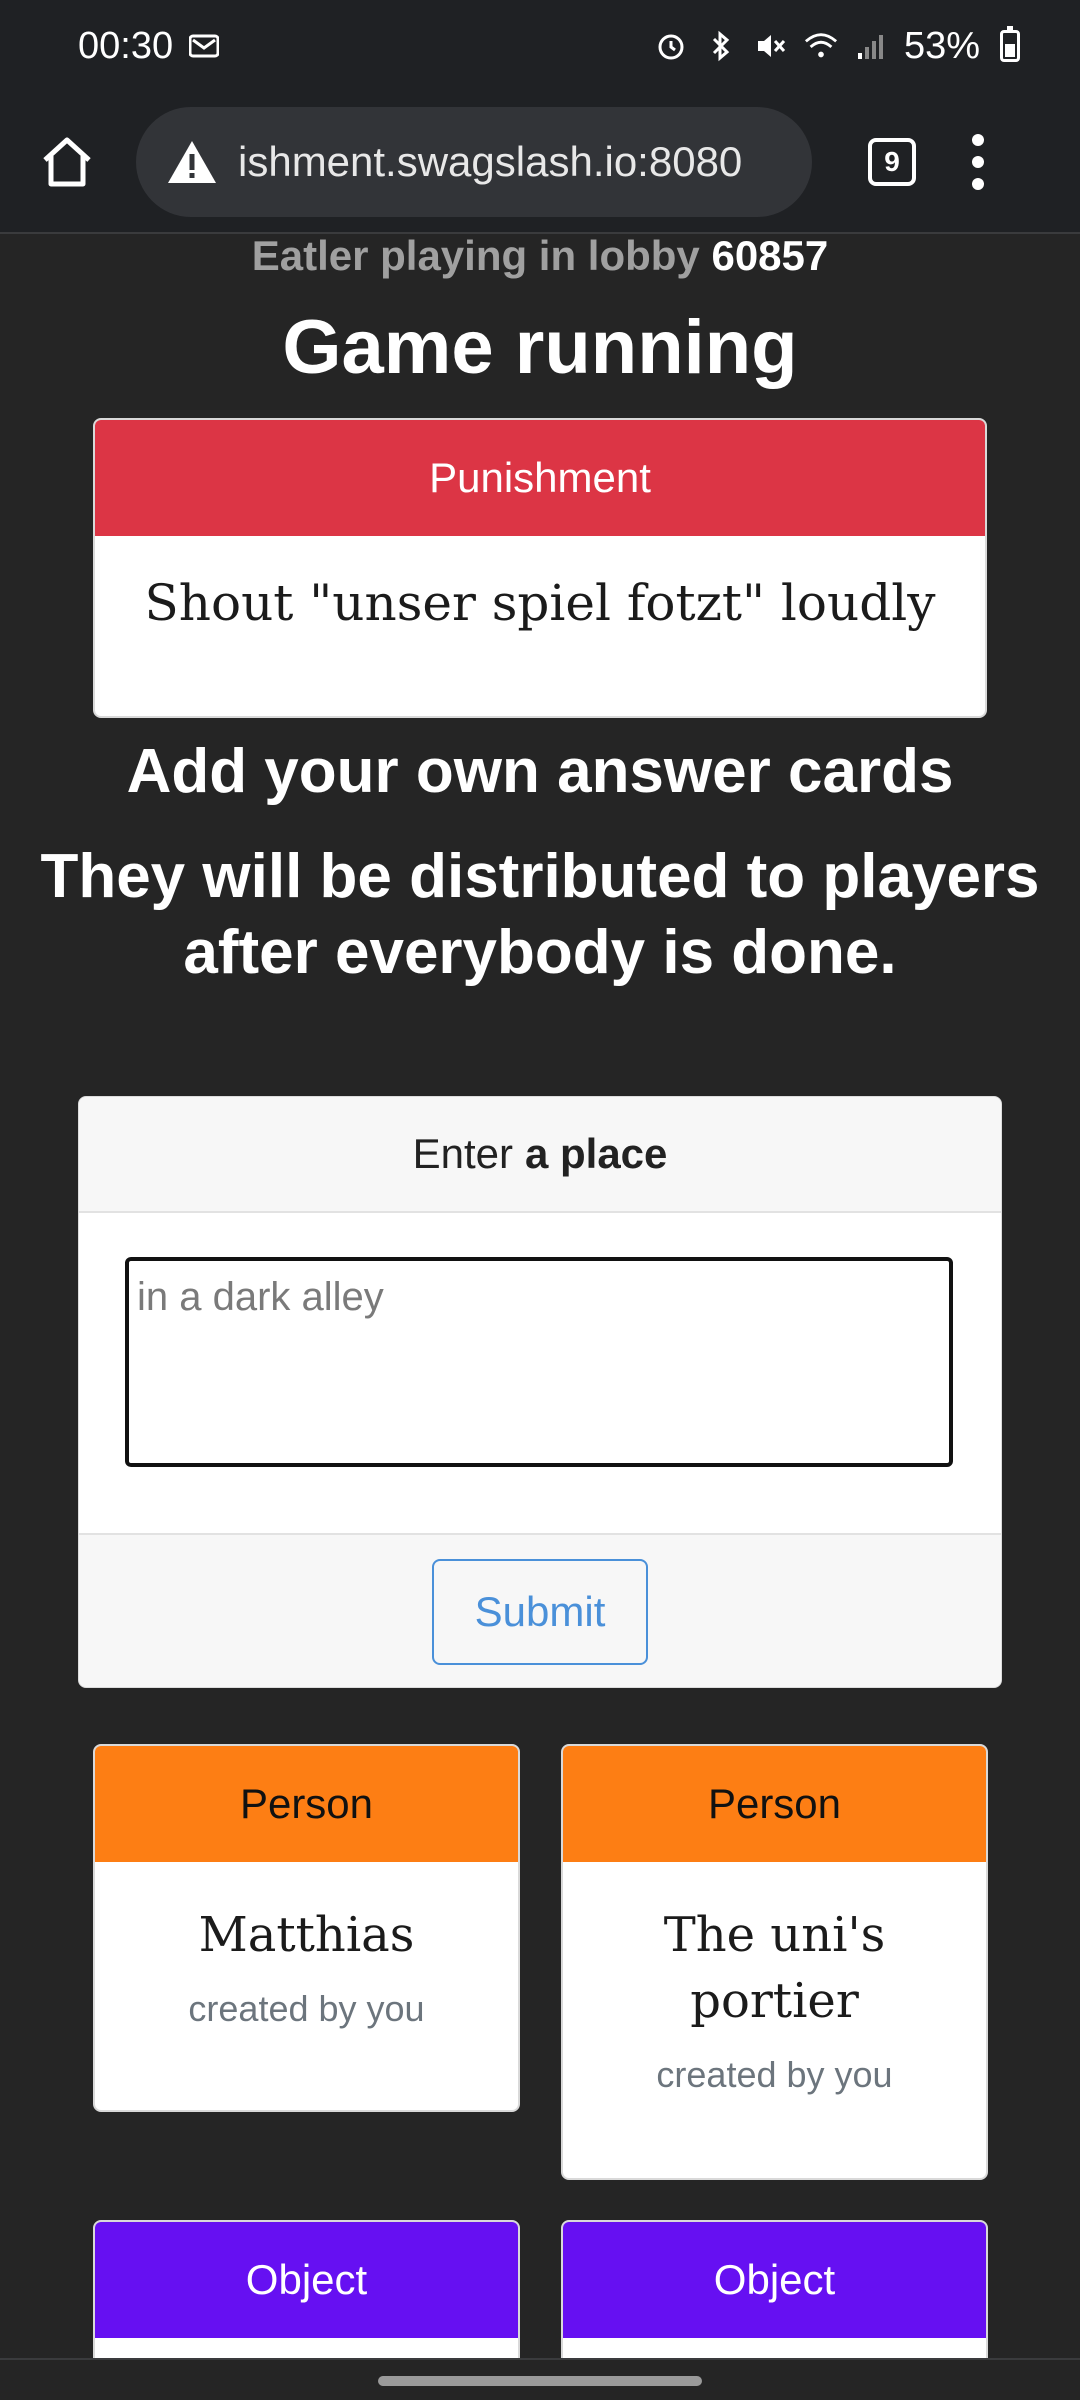  Describe the element at coordinates (1010, 44) in the screenshot. I see `battery-icon` at that location.